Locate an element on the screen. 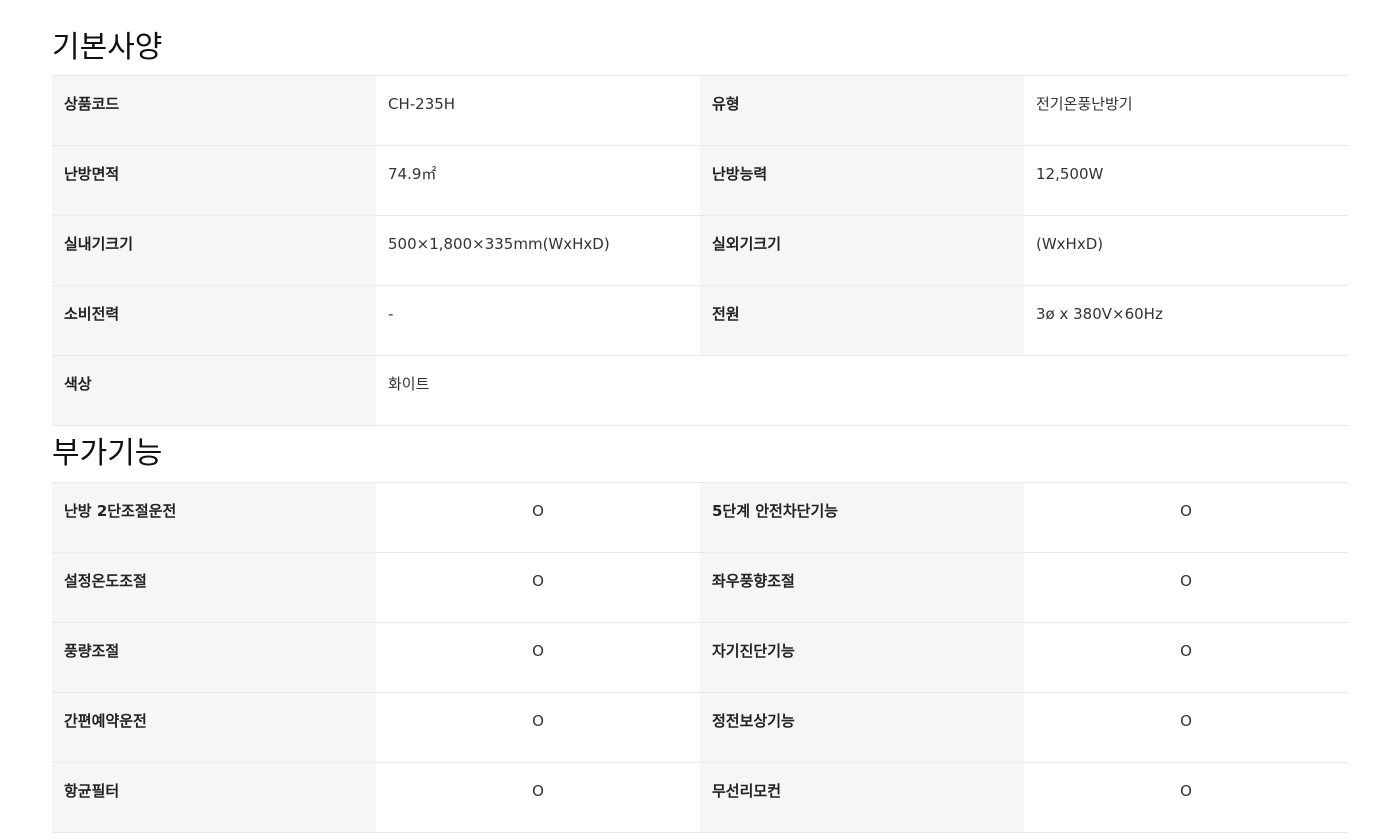 The width and height of the screenshot is (1400, 840). feature-label: 5단계 안전차단기능 is located at coordinates (862, 517).